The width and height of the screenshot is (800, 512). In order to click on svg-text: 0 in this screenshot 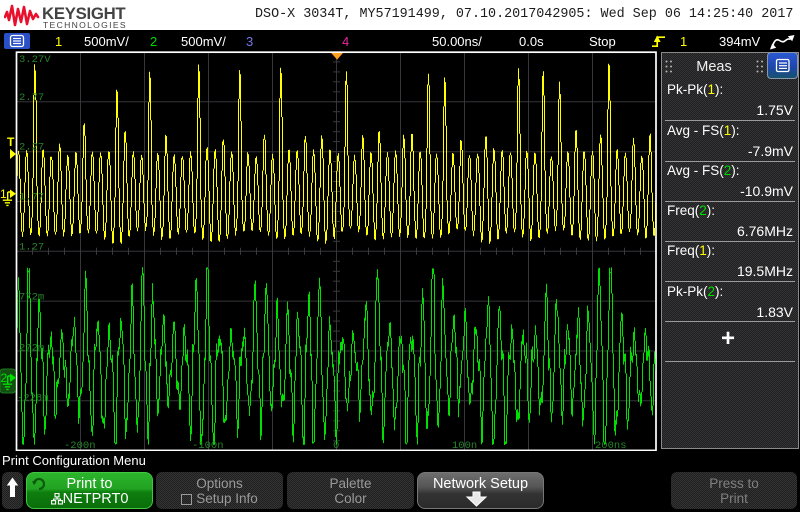, I will do `click(336, 445)`.